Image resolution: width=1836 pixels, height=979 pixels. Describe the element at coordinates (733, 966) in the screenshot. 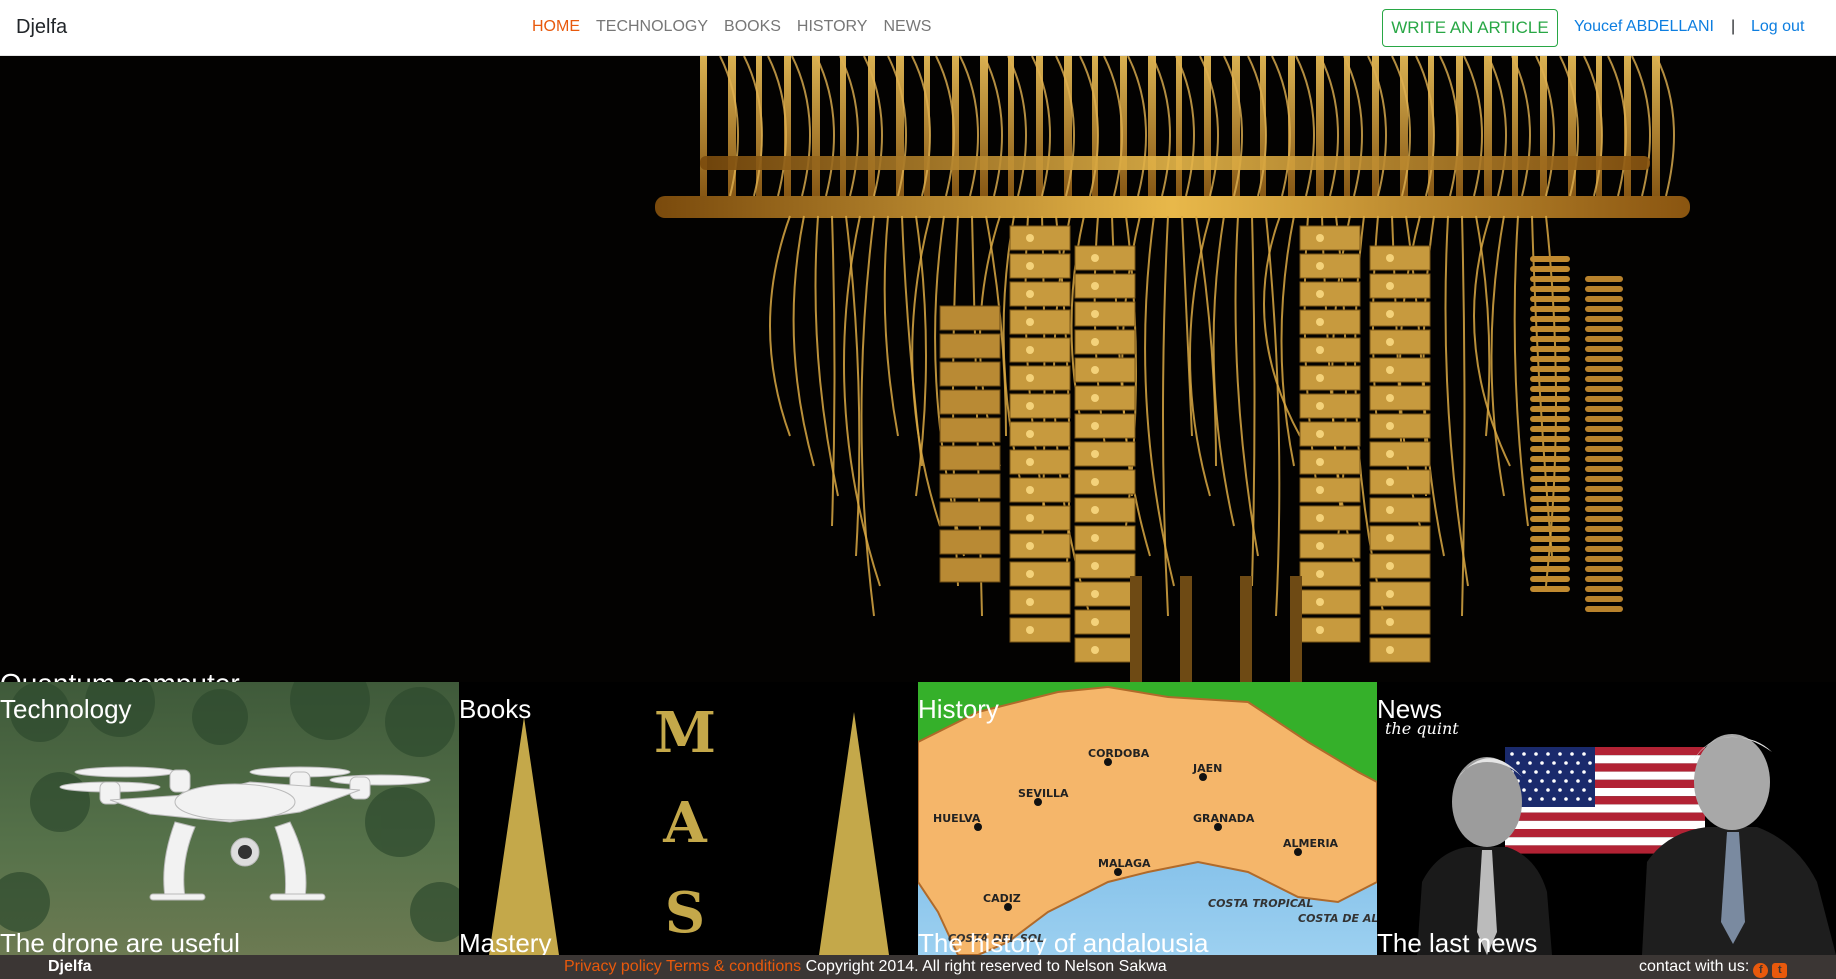

I see `terms-link: Terms & conditions` at that location.